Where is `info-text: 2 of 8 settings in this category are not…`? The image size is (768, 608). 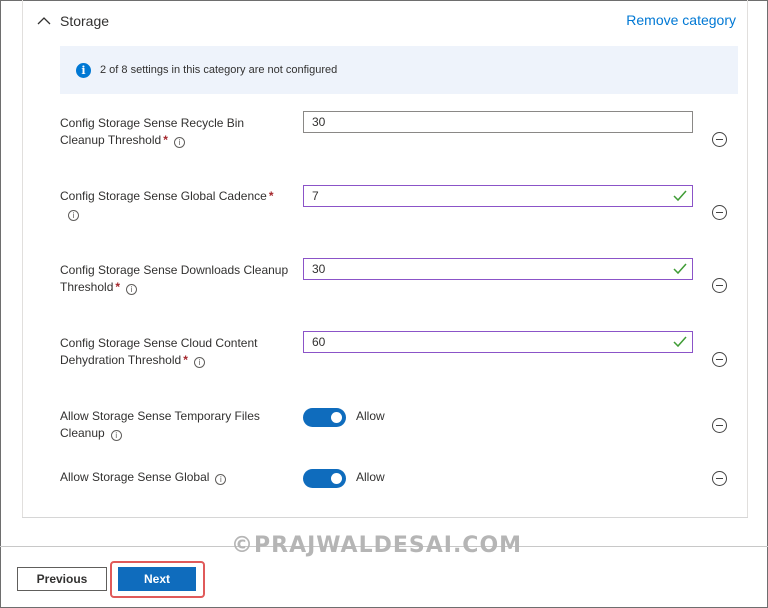 info-text: 2 of 8 settings in this category are not… is located at coordinates (219, 70).